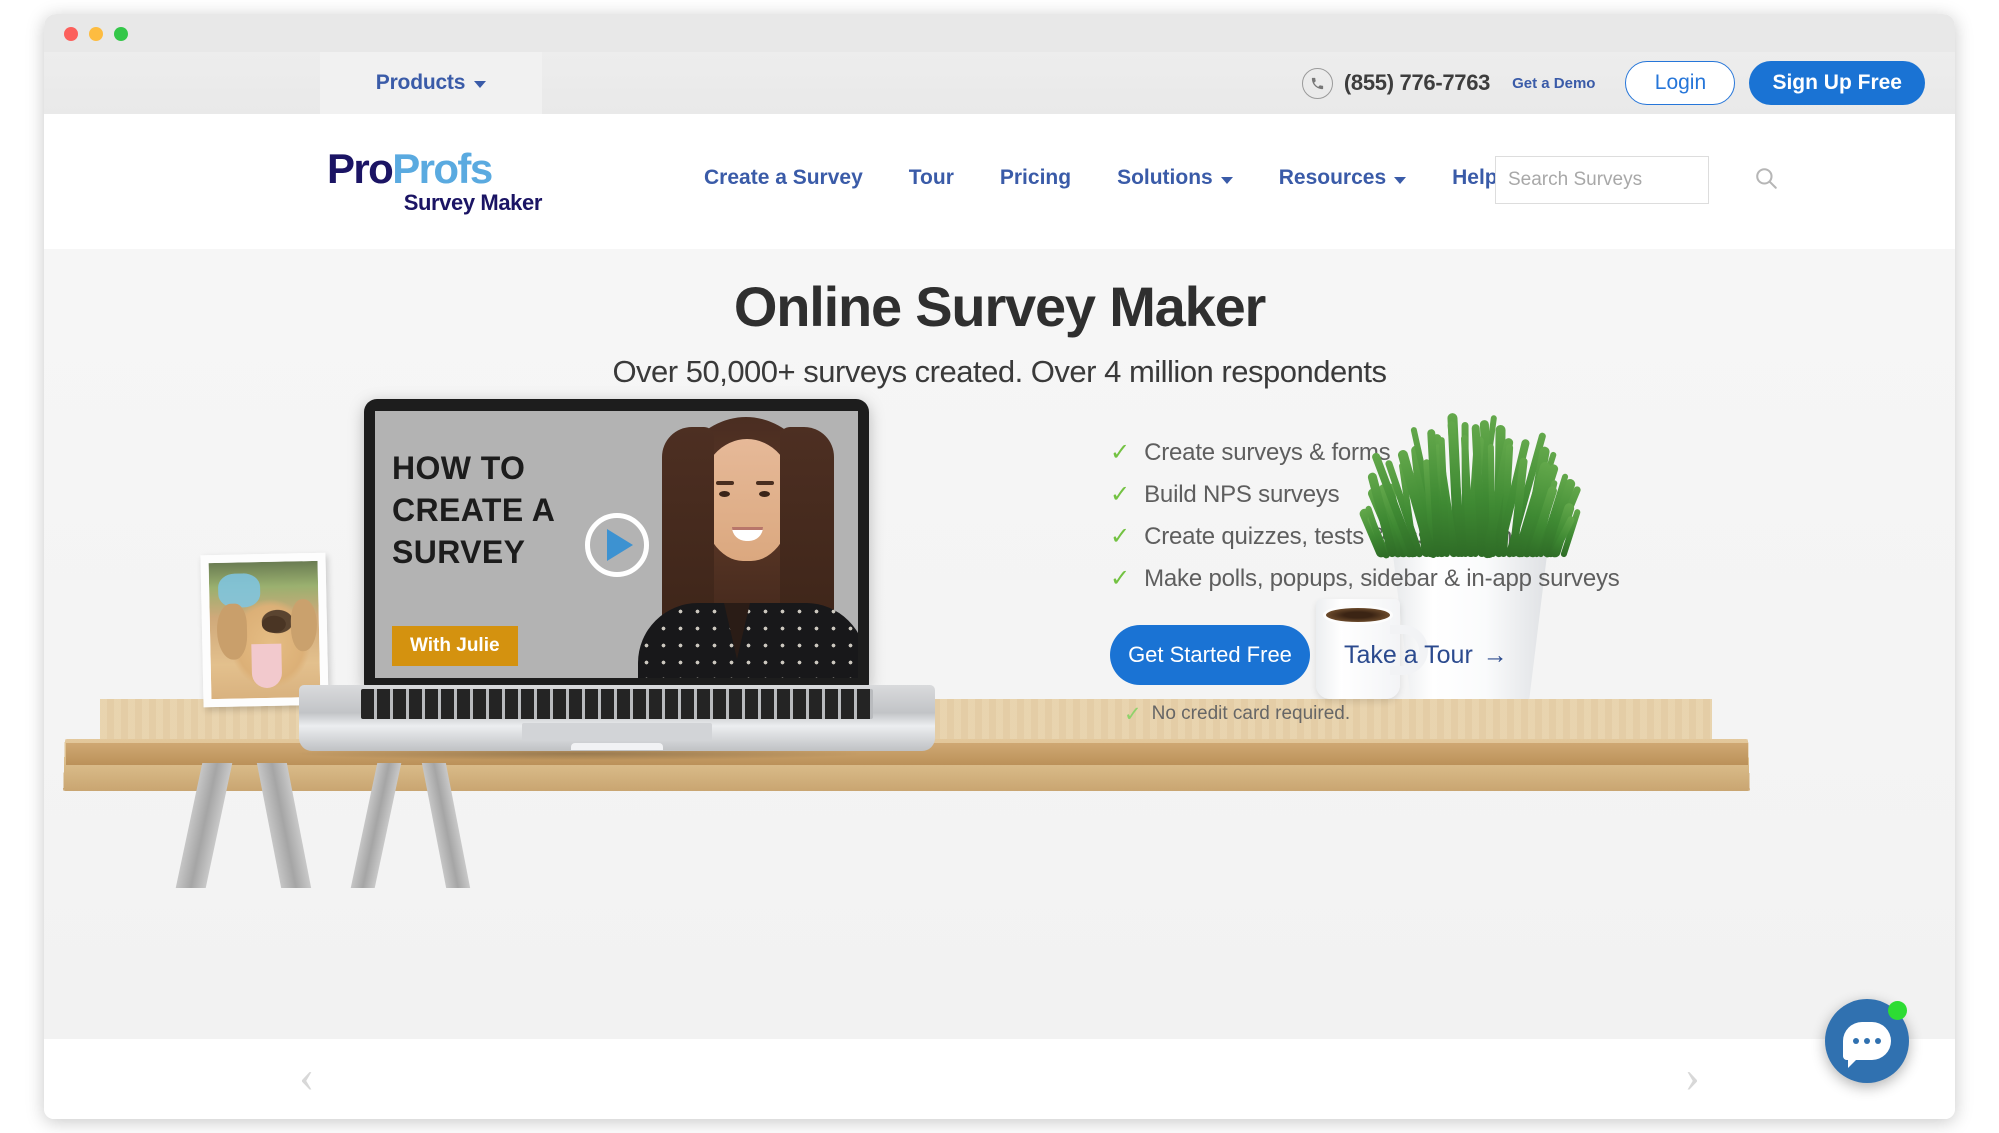 This screenshot has width=1999, height=1133. Describe the element at coordinates (1470, 486) in the screenshot. I see `succulent-plant` at that location.